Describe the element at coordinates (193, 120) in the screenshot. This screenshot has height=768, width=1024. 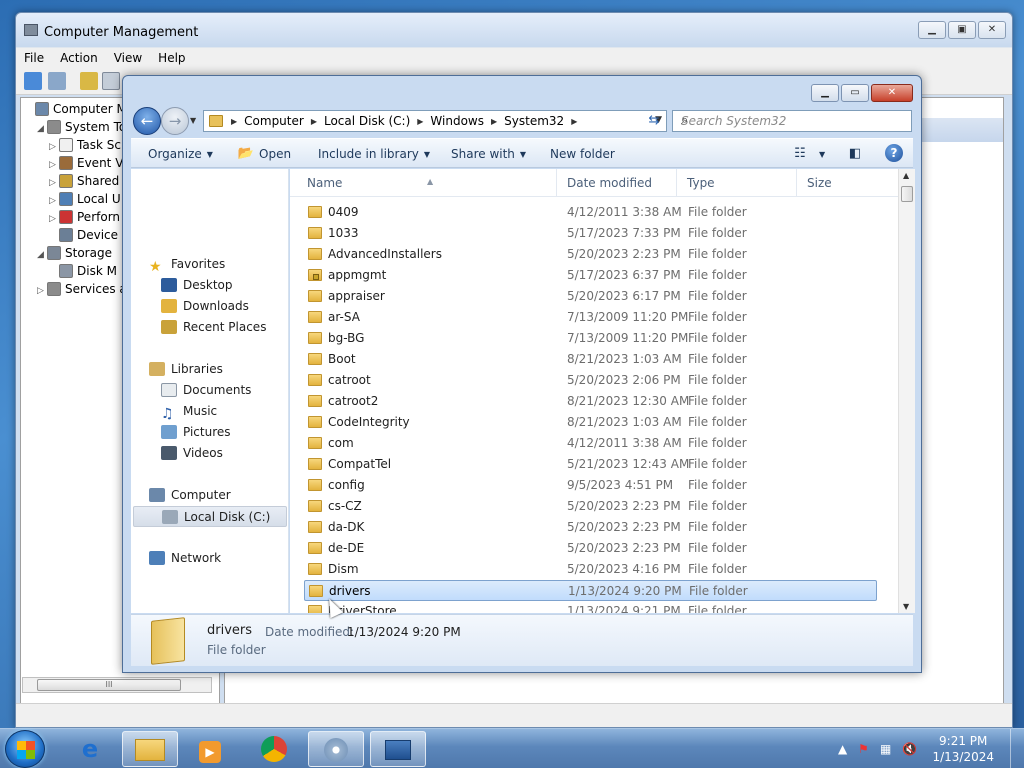
I see `recent-pages-chevron-icon: ▼` at that location.